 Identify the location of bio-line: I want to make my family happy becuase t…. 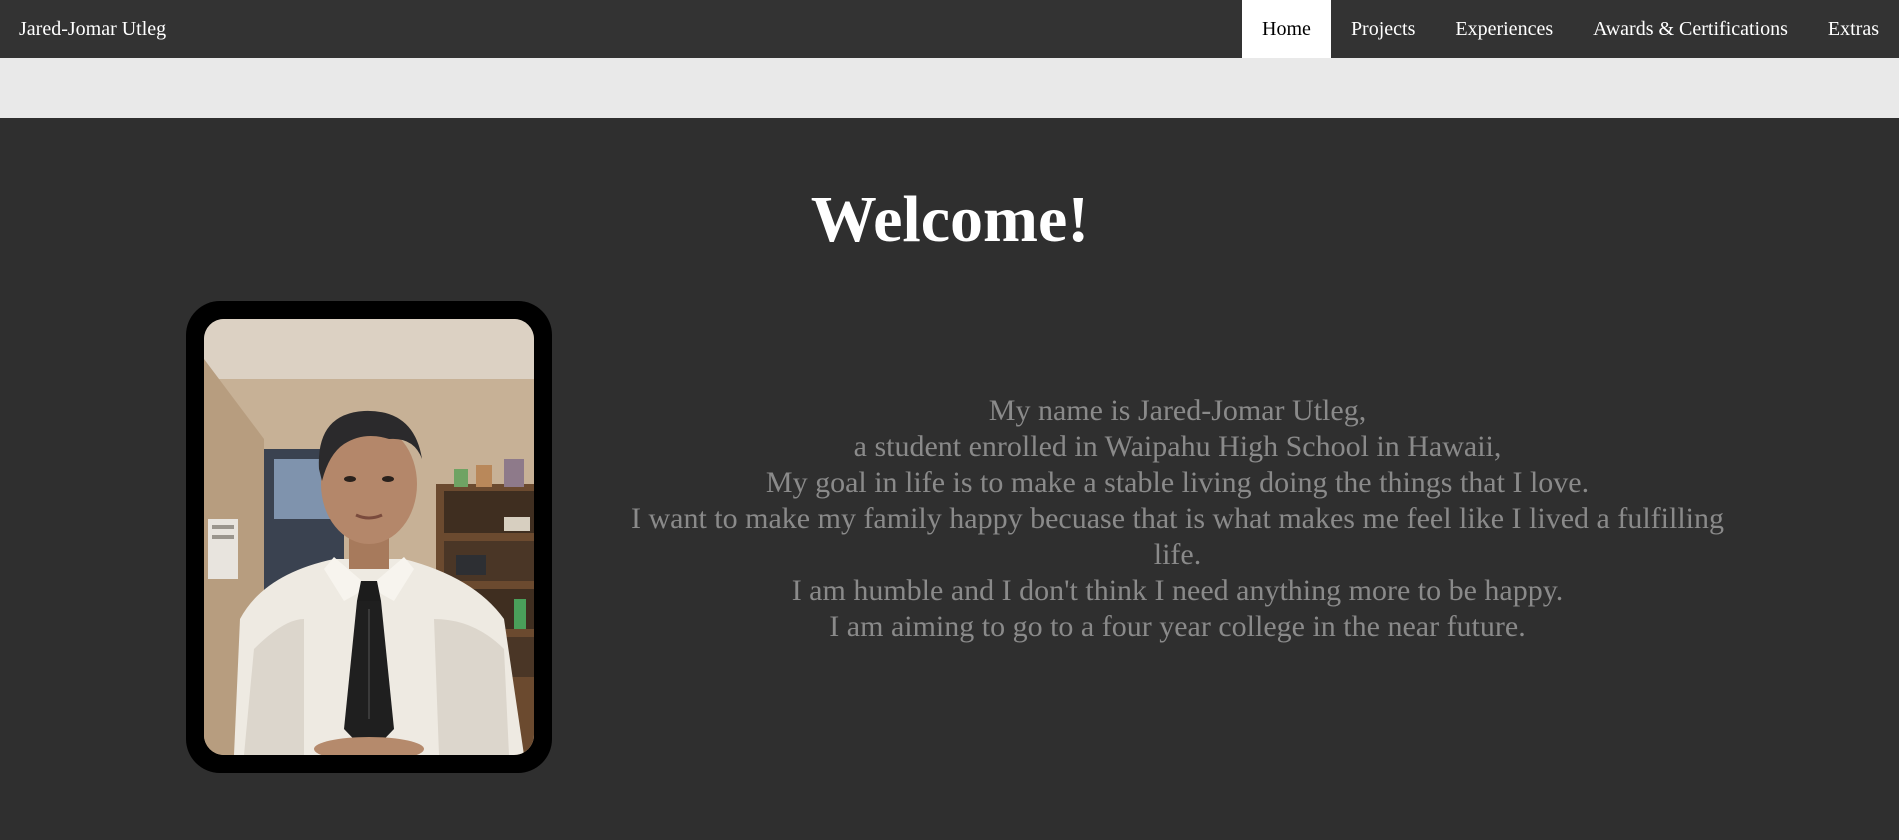
(1177, 536).